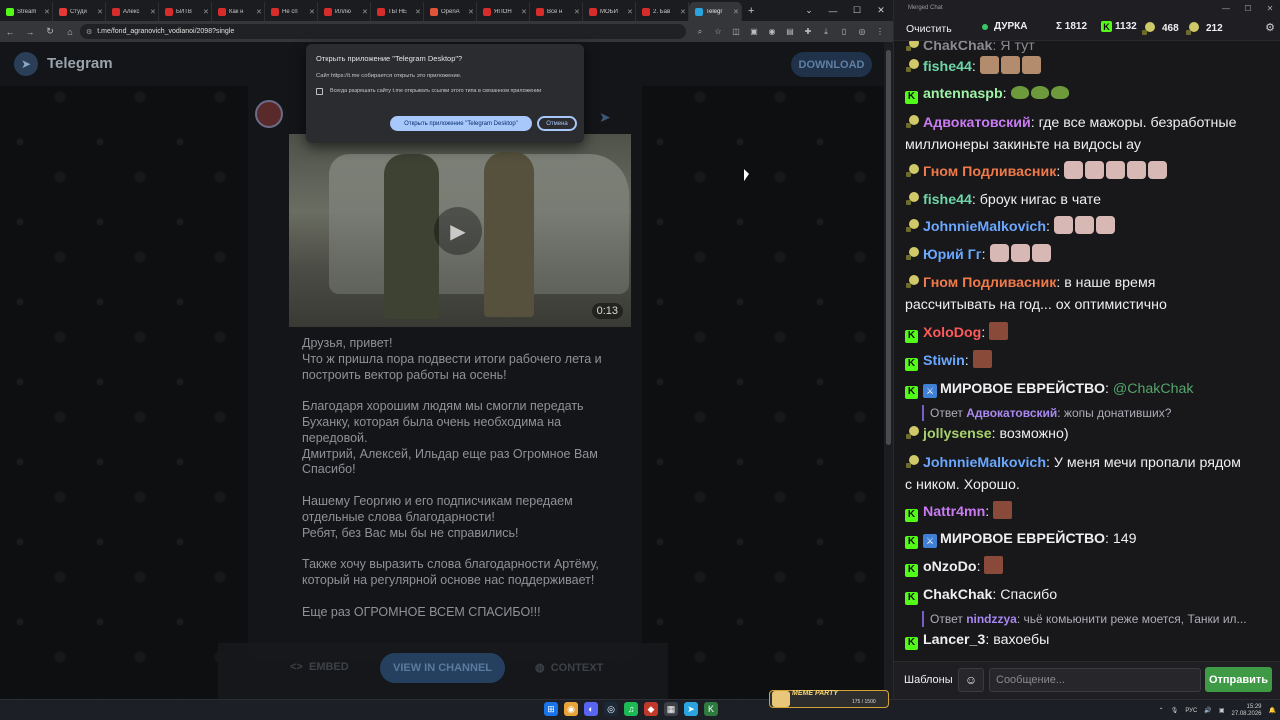  What do you see at coordinates (1088, 333) in the screenshot?
I see `chat-message: K XoloDog:` at bounding box center [1088, 333].